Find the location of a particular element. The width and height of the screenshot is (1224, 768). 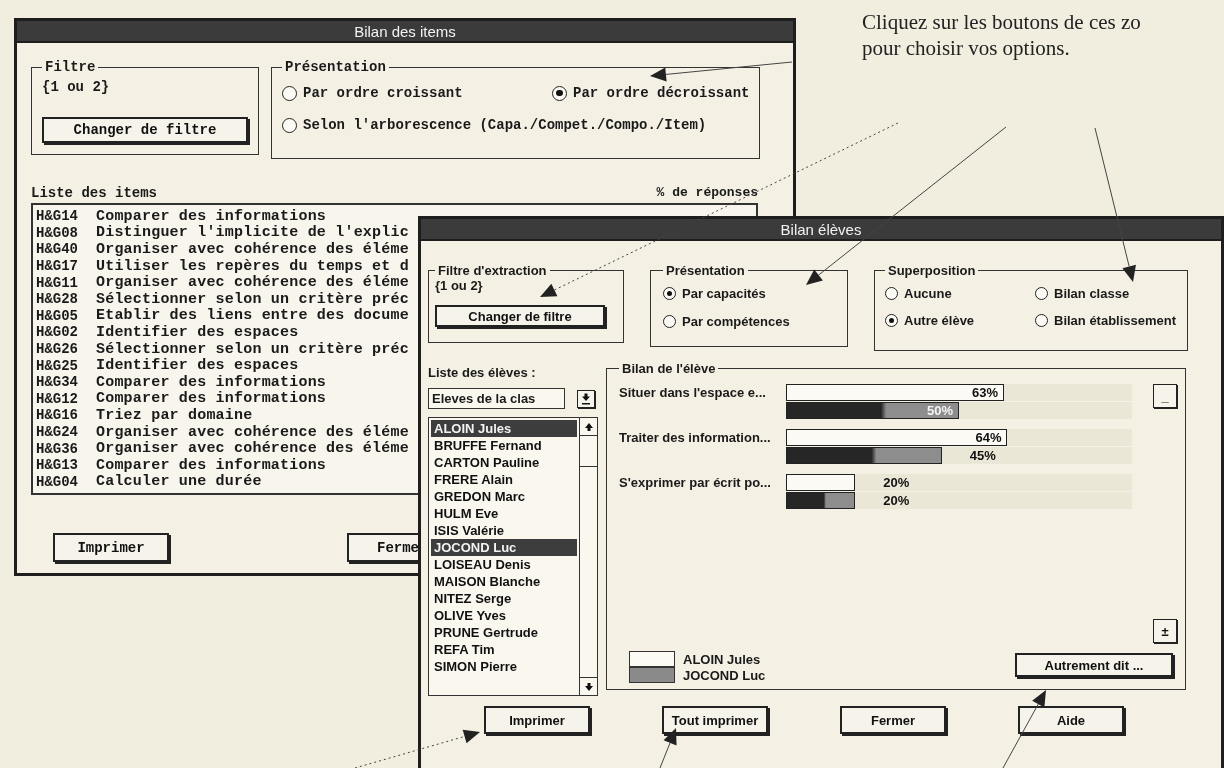

radio-label: Bilan classe is located at coordinates (1092, 293).